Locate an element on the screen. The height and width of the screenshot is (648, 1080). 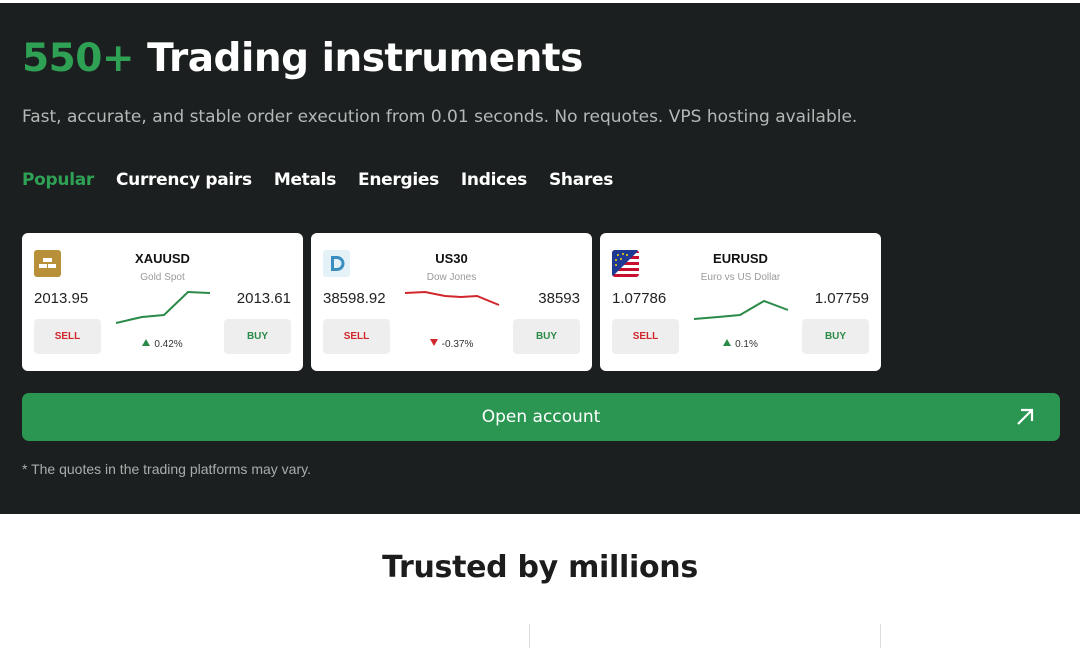
open-account-label: Open account is located at coordinates (541, 417).